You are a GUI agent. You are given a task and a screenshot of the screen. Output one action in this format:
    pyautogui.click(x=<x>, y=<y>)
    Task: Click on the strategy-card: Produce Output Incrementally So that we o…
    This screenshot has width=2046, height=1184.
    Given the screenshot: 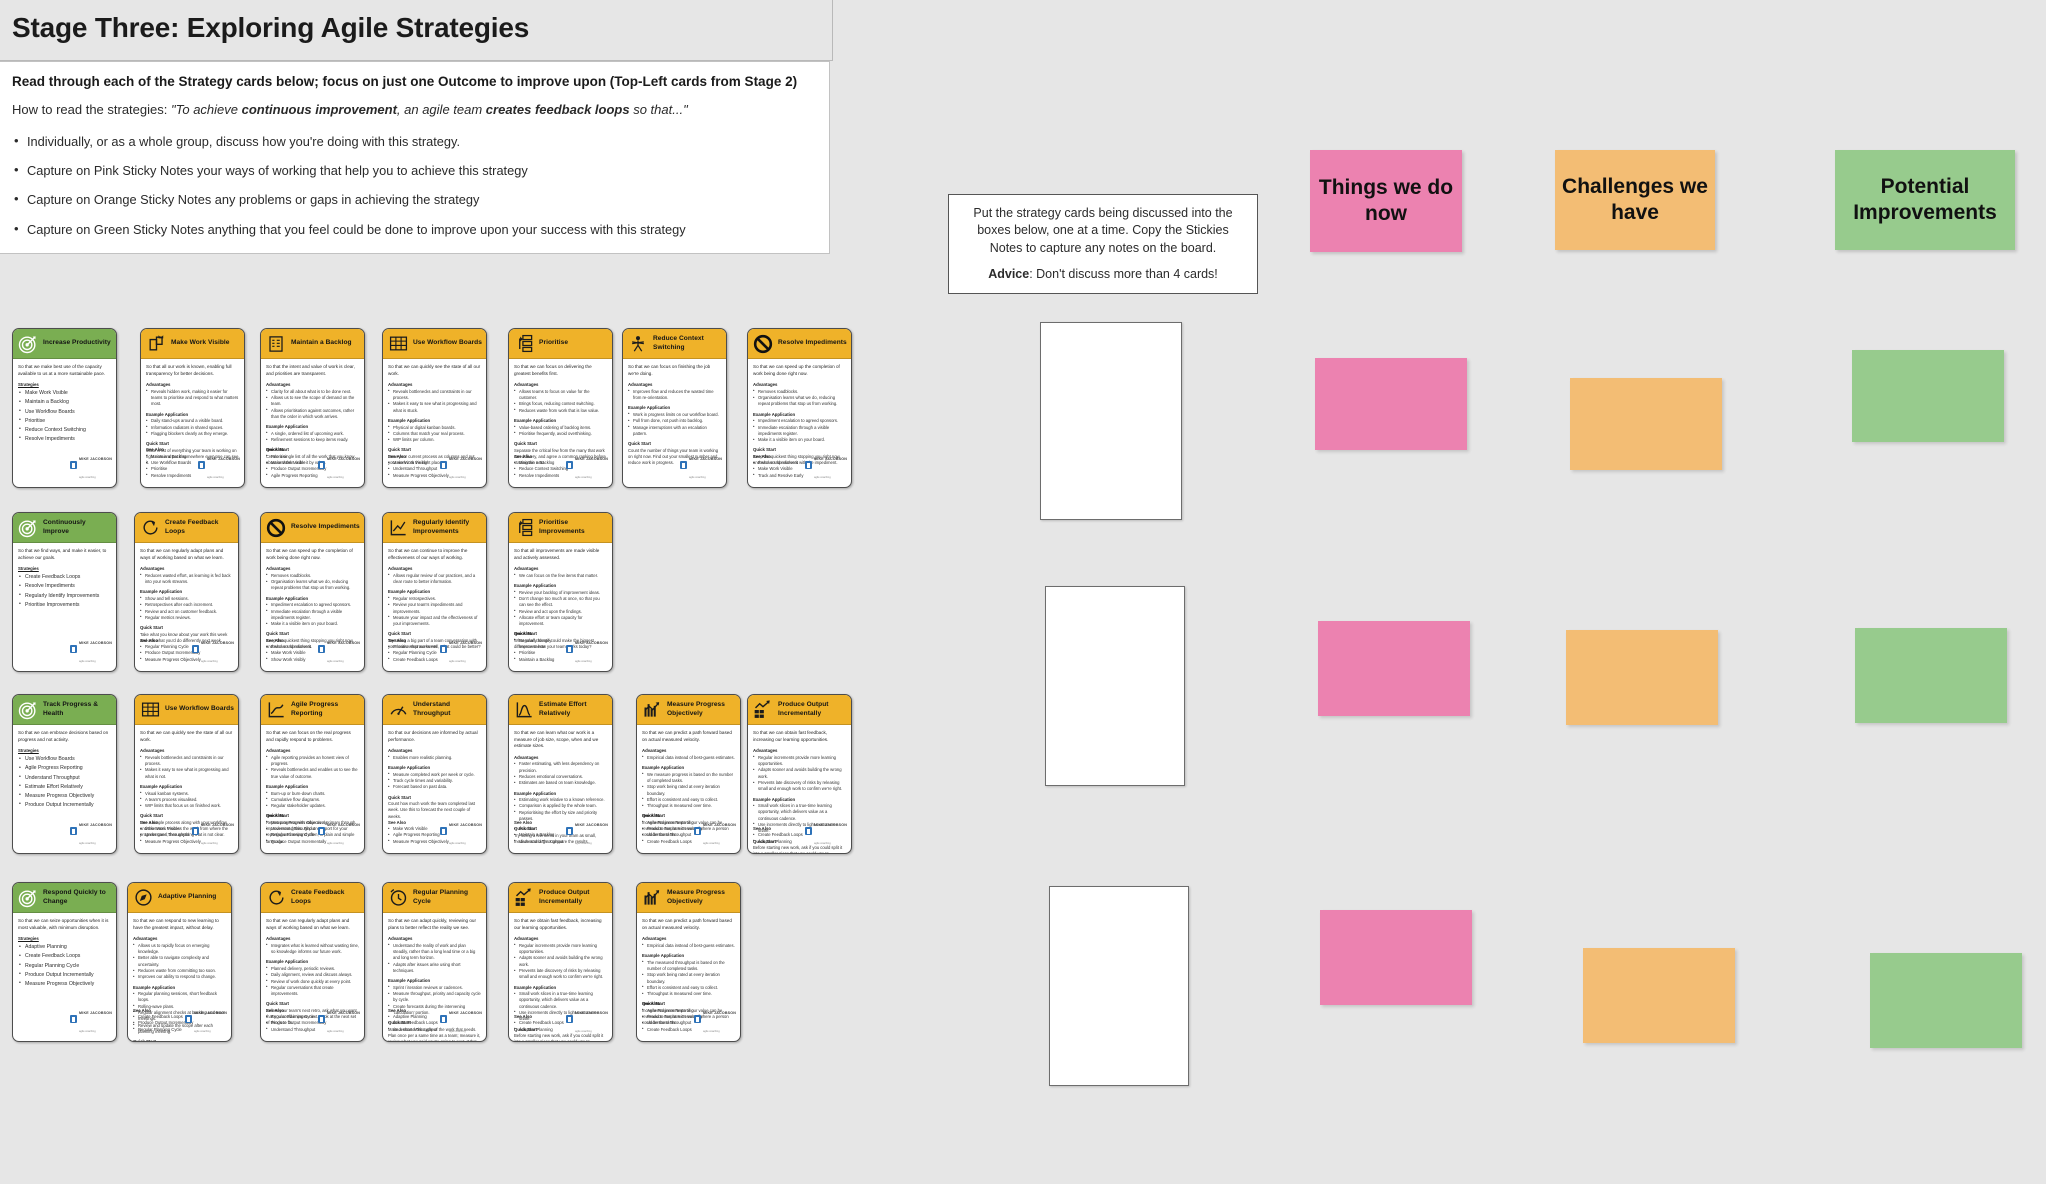 What is the action you would take?
    pyautogui.click(x=560, y=962)
    